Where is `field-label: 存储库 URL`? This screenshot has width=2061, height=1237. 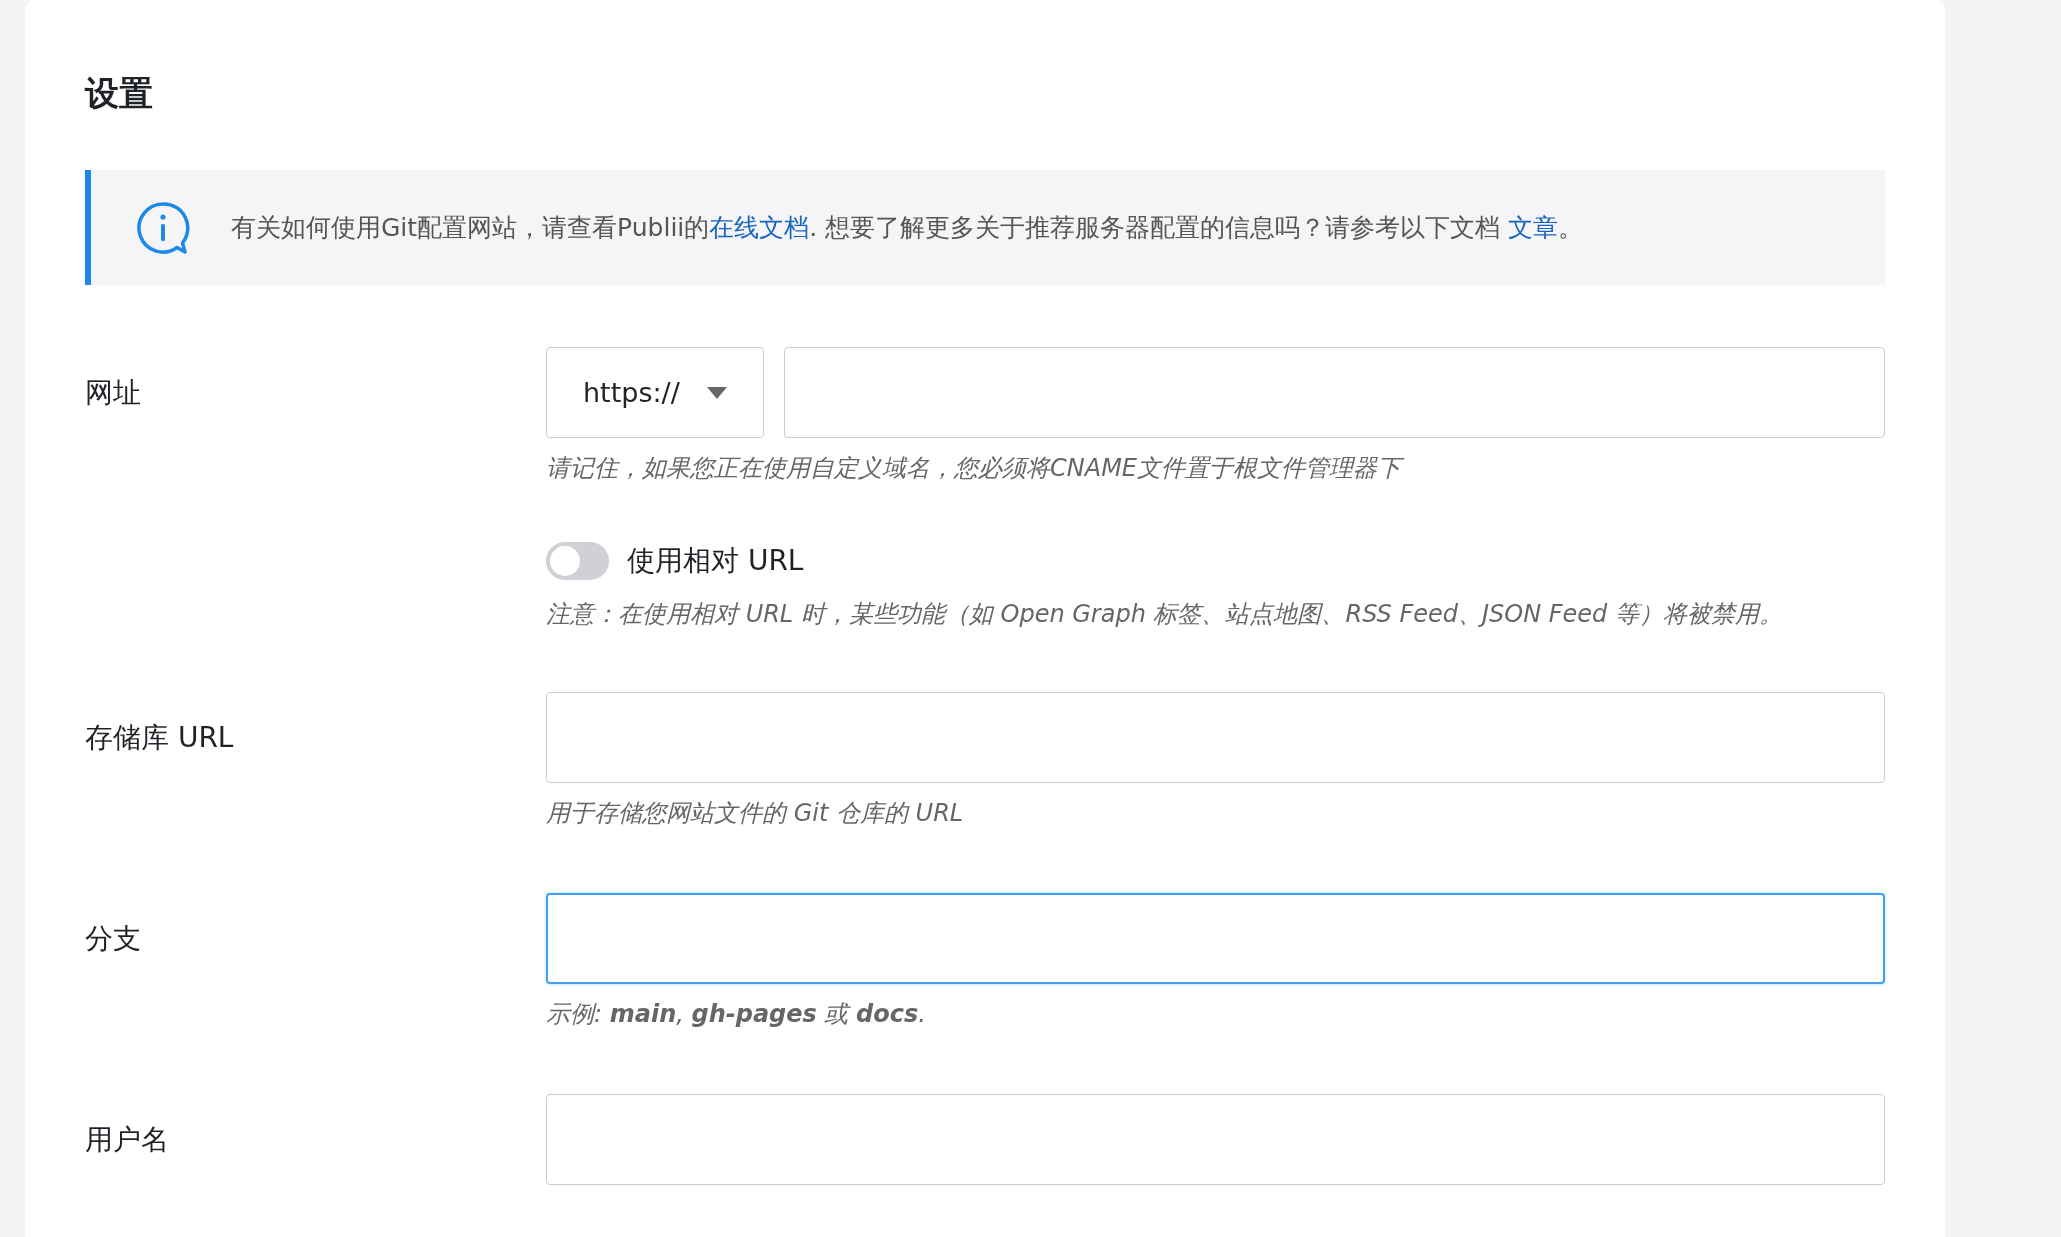 field-label: 存储库 URL is located at coordinates (160, 738).